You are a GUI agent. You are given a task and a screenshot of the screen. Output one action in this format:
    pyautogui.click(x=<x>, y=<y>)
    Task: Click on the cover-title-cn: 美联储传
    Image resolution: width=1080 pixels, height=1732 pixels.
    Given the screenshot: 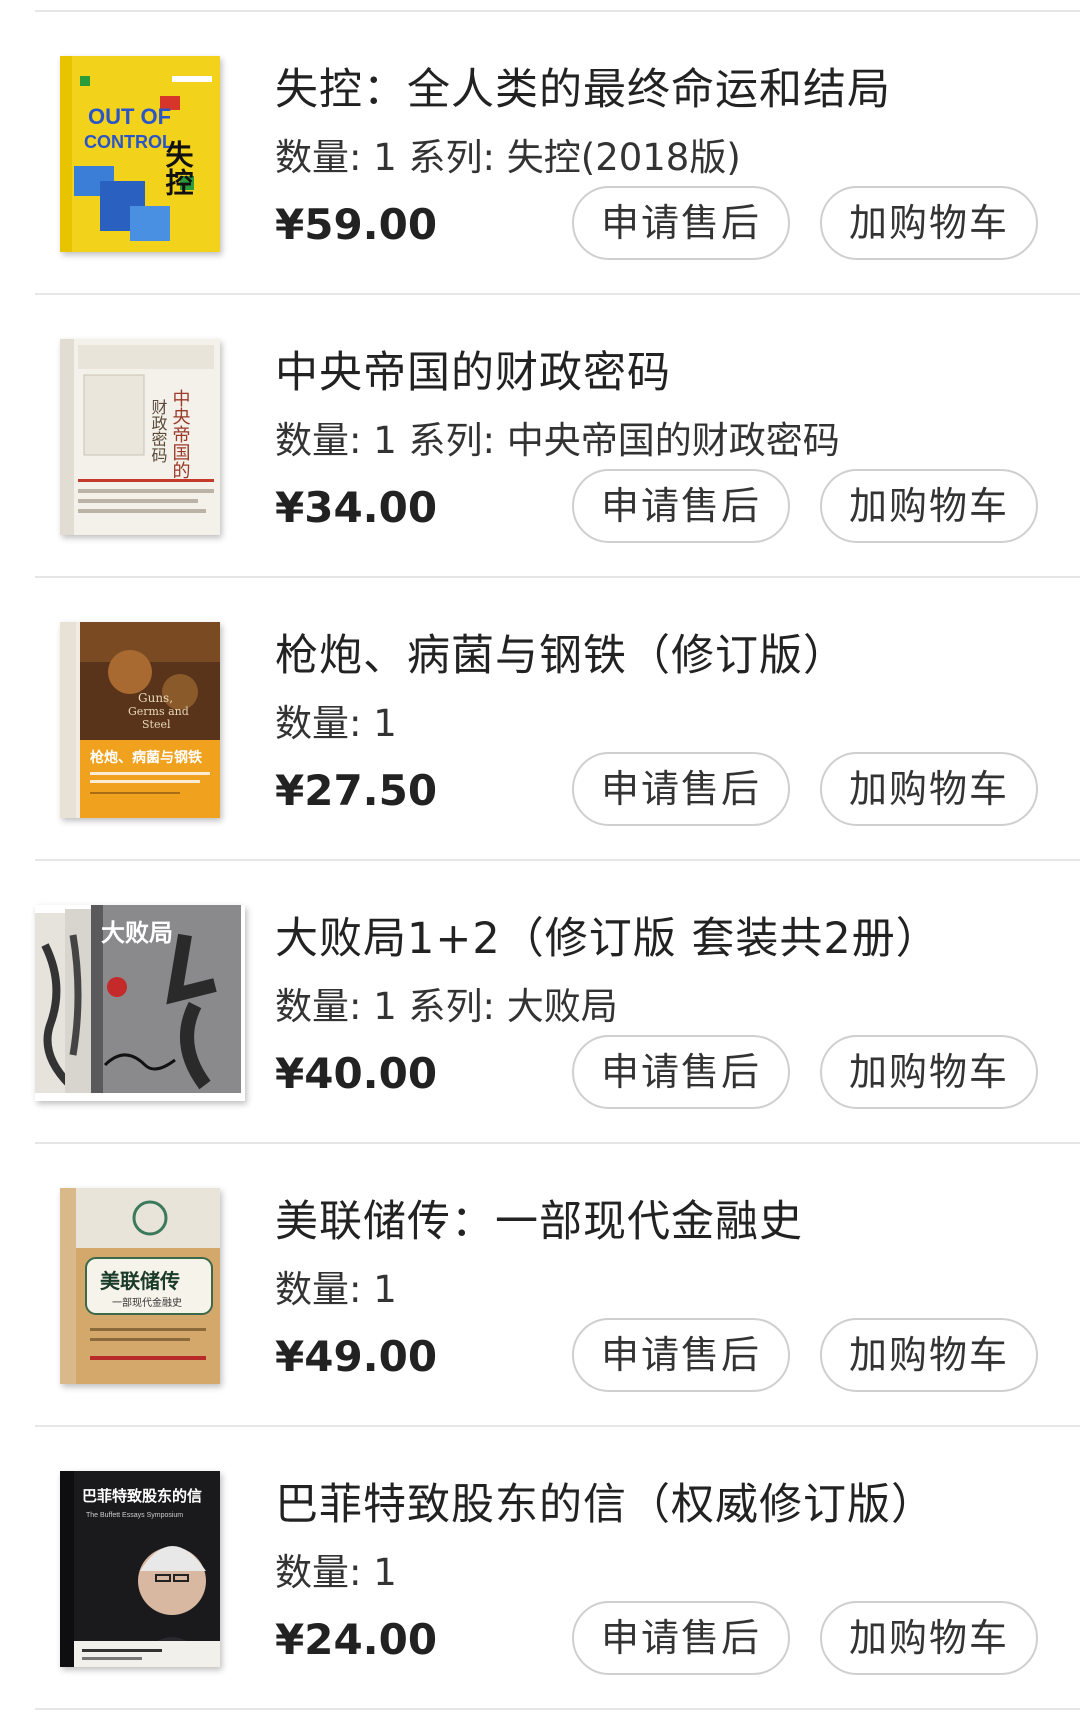 What is the action you would take?
    pyautogui.click(x=140, y=1281)
    